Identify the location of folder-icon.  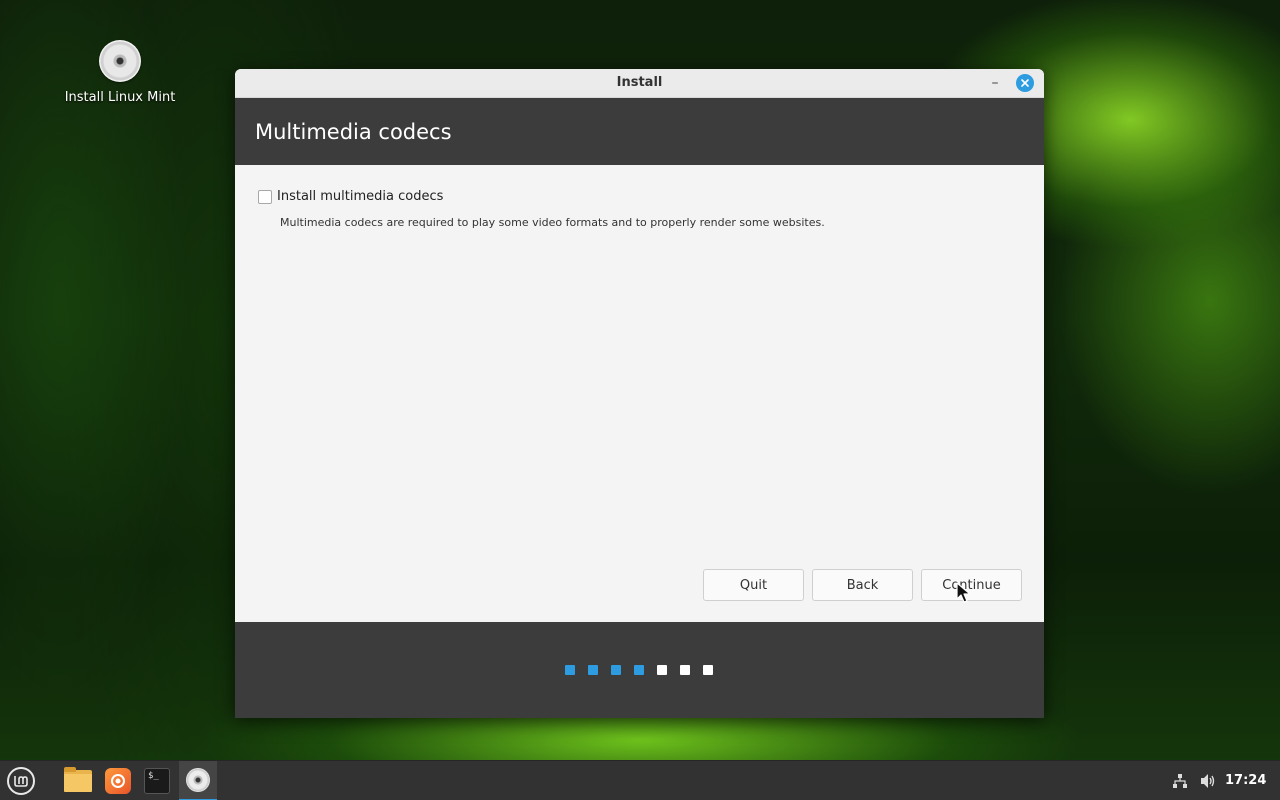
(78, 779).